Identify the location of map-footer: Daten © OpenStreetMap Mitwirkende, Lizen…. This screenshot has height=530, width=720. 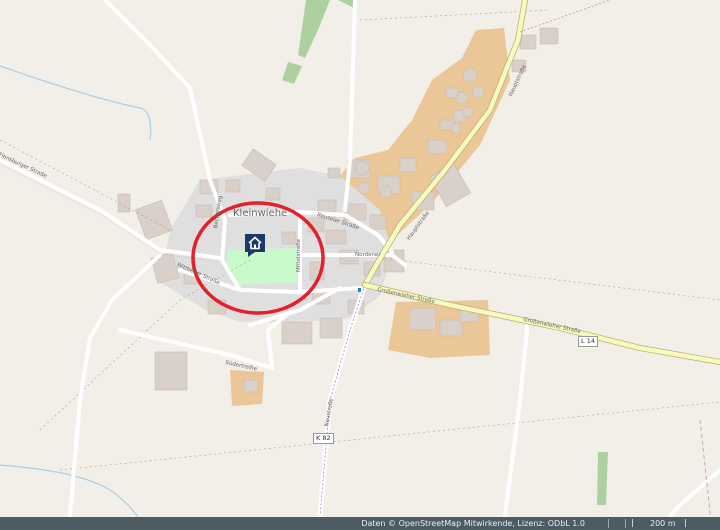
(360, 523).